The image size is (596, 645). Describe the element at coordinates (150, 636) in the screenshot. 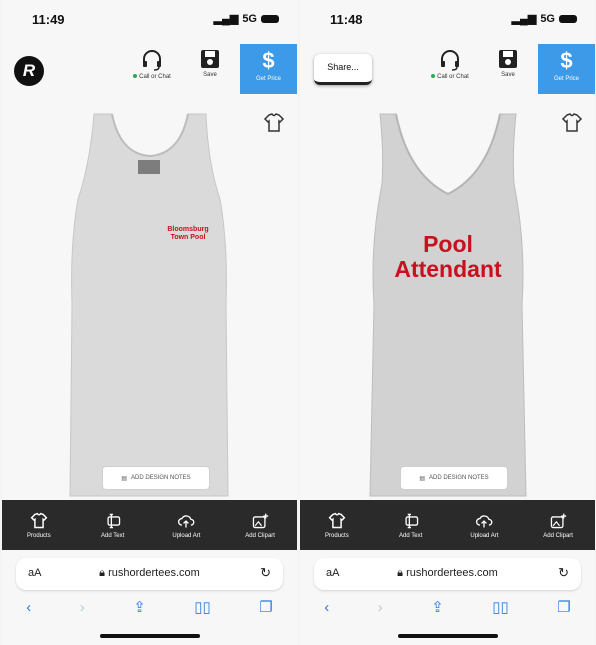

I see `home-indicator` at that location.